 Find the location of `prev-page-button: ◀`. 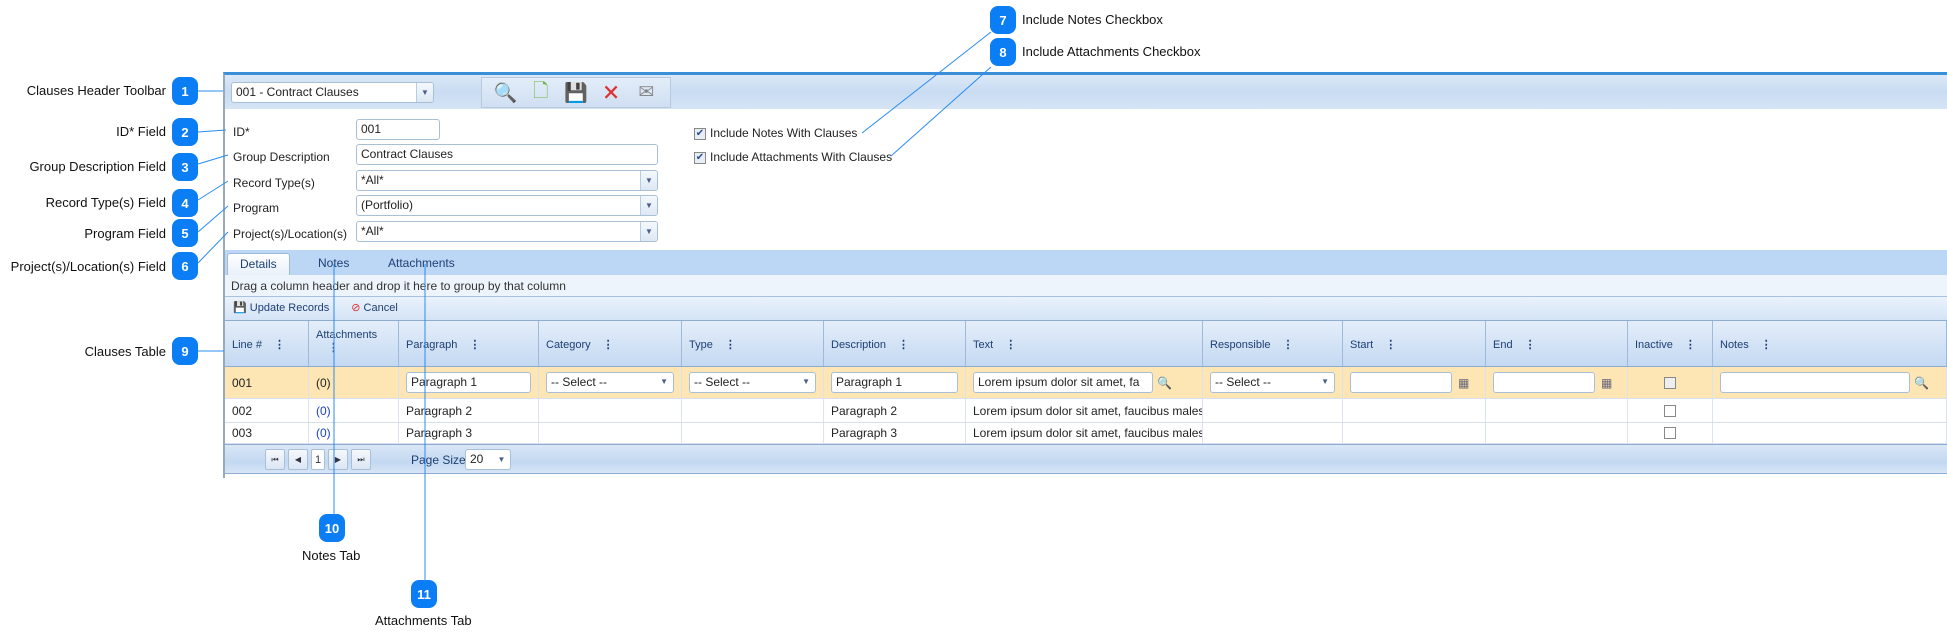

prev-page-button: ◀ is located at coordinates (298, 459).